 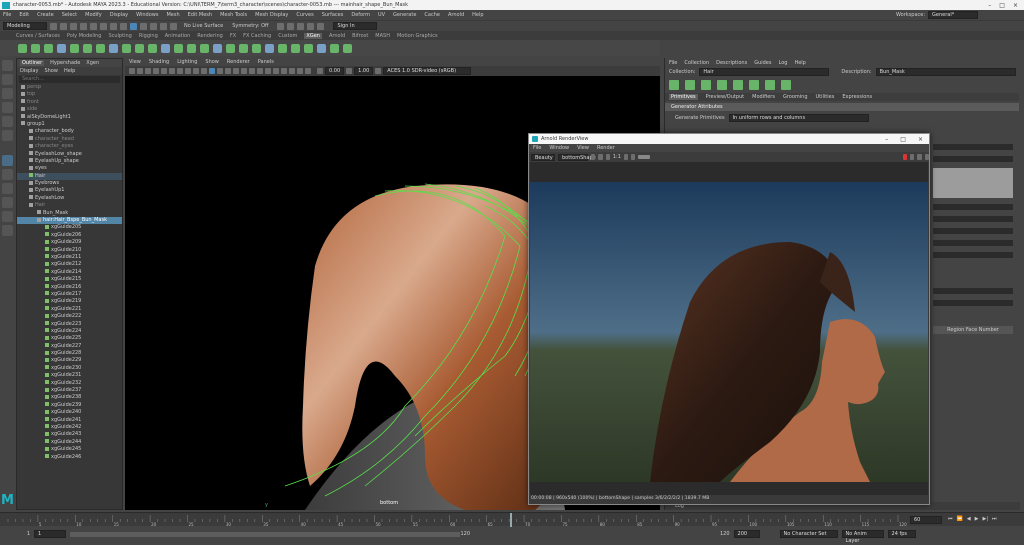 I want to click on grid-icon, so click(x=164, y=71).